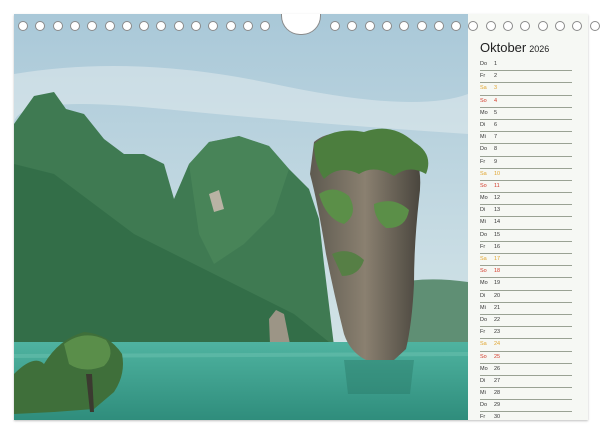  I want to click on day-number: 20, so click(497, 295).